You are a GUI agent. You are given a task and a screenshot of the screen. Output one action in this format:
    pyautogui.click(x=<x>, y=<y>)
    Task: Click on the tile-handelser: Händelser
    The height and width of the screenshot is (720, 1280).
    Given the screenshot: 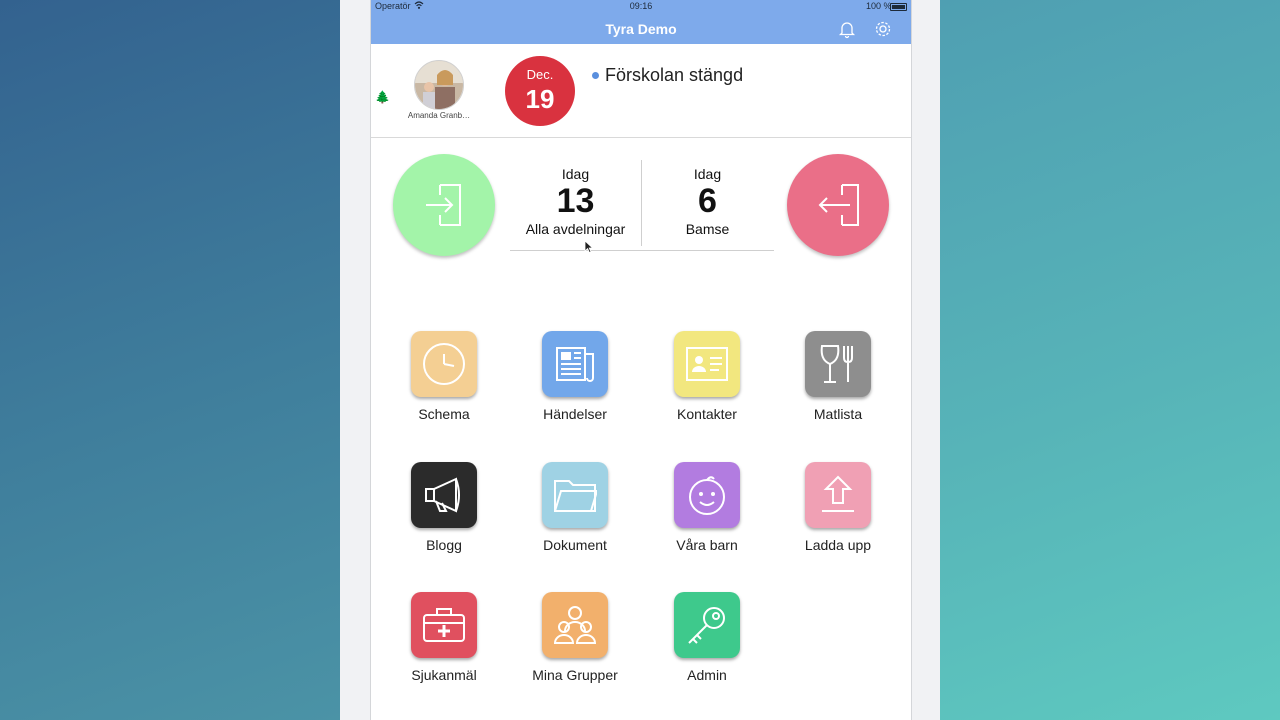 What is the action you would take?
    pyautogui.click(x=575, y=386)
    